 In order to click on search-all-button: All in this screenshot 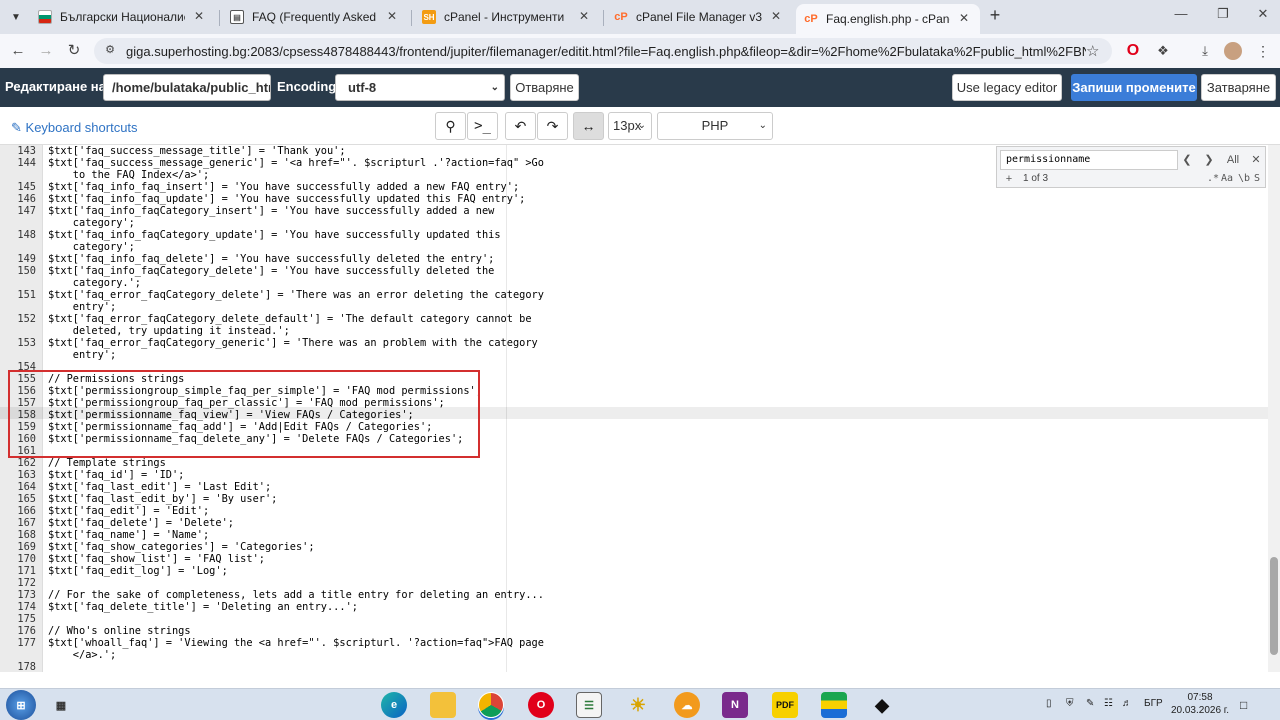, I will do `click(1233, 160)`.